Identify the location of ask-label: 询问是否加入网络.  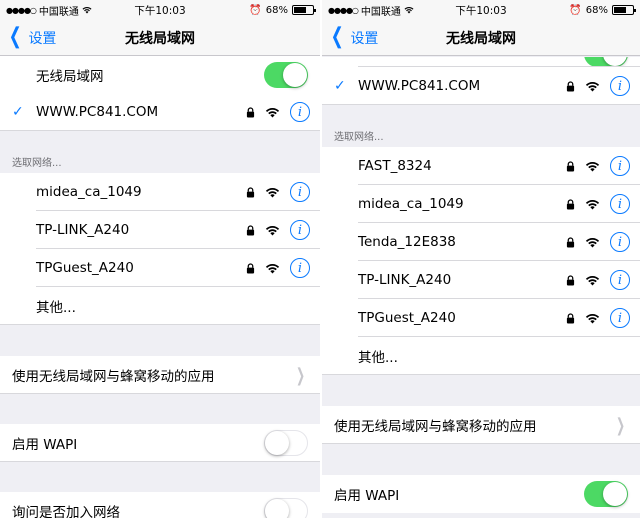
(66, 511).